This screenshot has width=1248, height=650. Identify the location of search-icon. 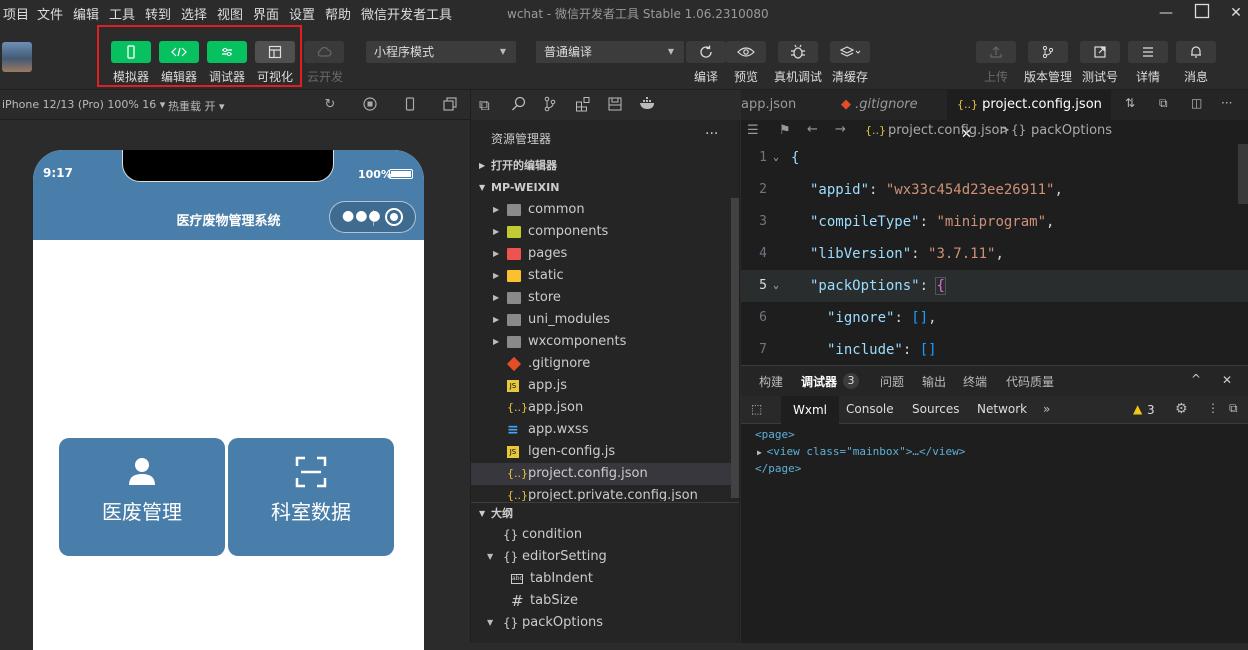
(519, 106).